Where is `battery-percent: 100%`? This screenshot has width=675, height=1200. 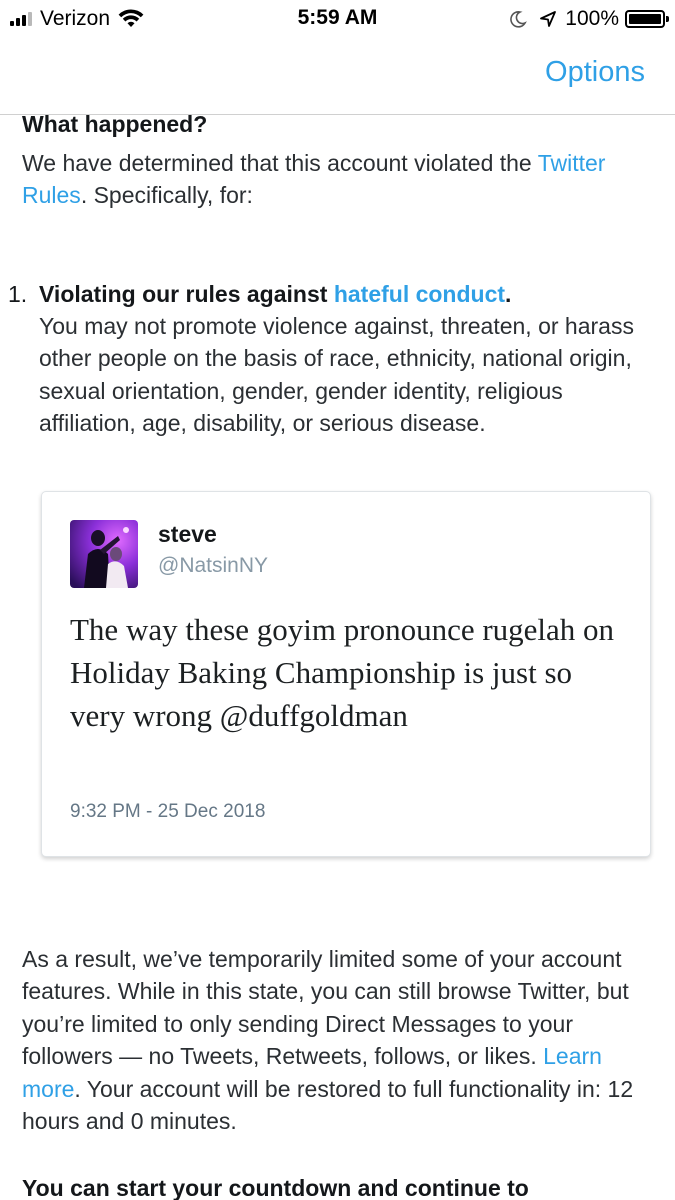 battery-percent: 100% is located at coordinates (592, 18).